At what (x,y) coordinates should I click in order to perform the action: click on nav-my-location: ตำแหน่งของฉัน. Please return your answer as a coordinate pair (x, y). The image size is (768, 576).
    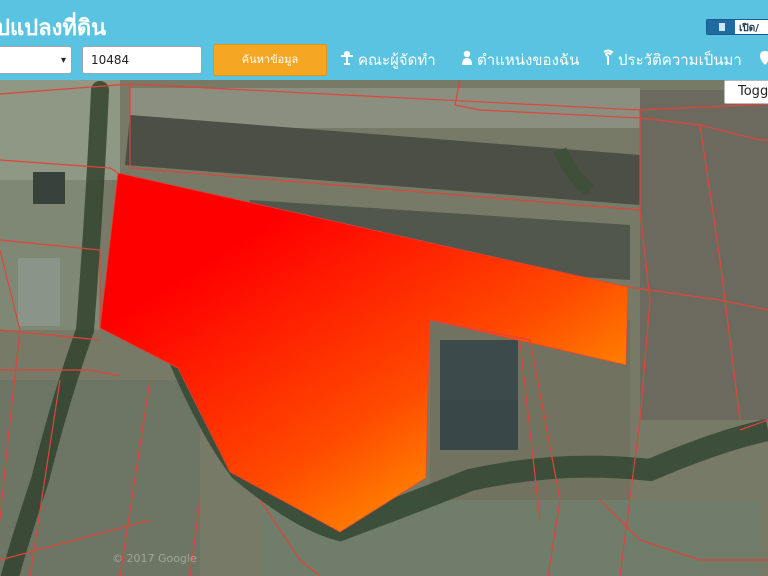
    Looking at the image, I should click on (520, 60).